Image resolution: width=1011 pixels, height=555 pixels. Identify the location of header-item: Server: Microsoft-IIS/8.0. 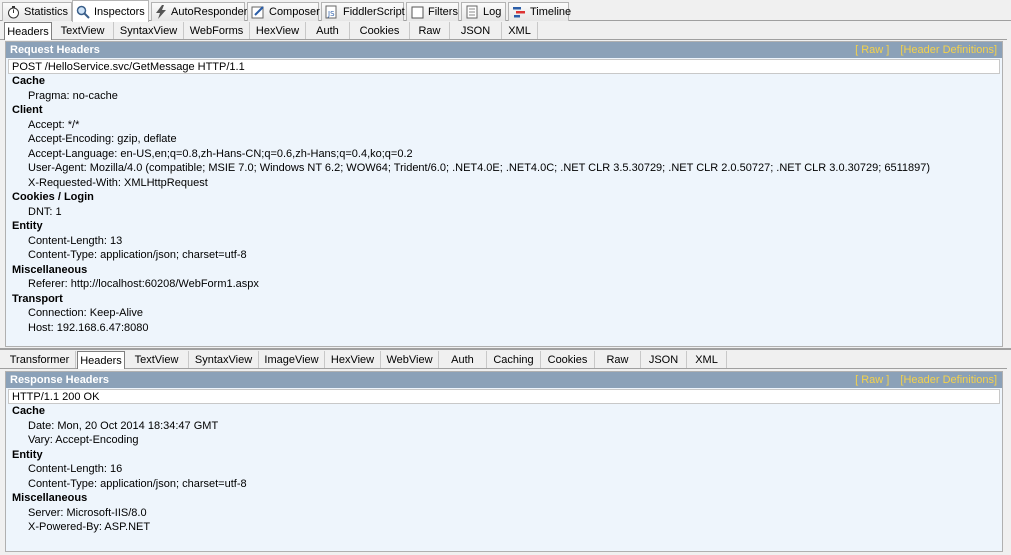
(504, 513).